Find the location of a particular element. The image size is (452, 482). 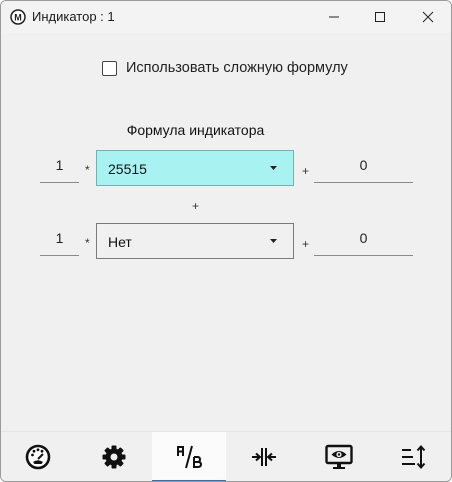

close-icon is located at coordinates (428, 17).